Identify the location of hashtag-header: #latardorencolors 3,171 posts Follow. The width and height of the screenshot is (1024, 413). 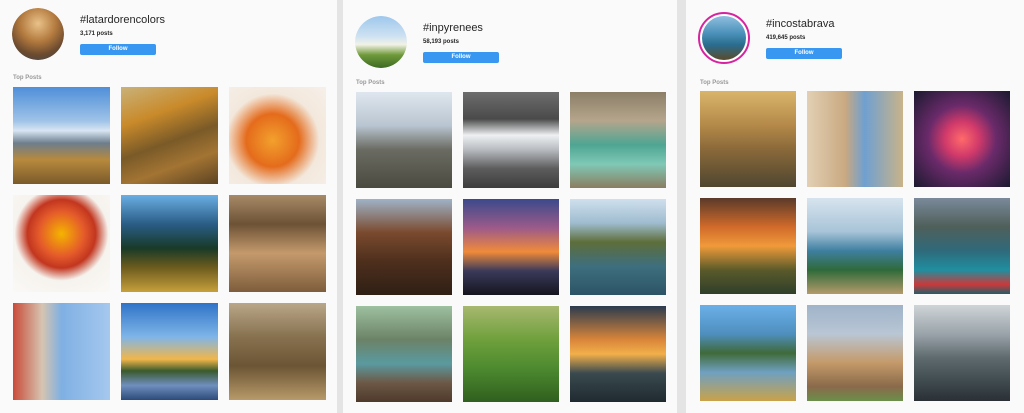
(162, 38).